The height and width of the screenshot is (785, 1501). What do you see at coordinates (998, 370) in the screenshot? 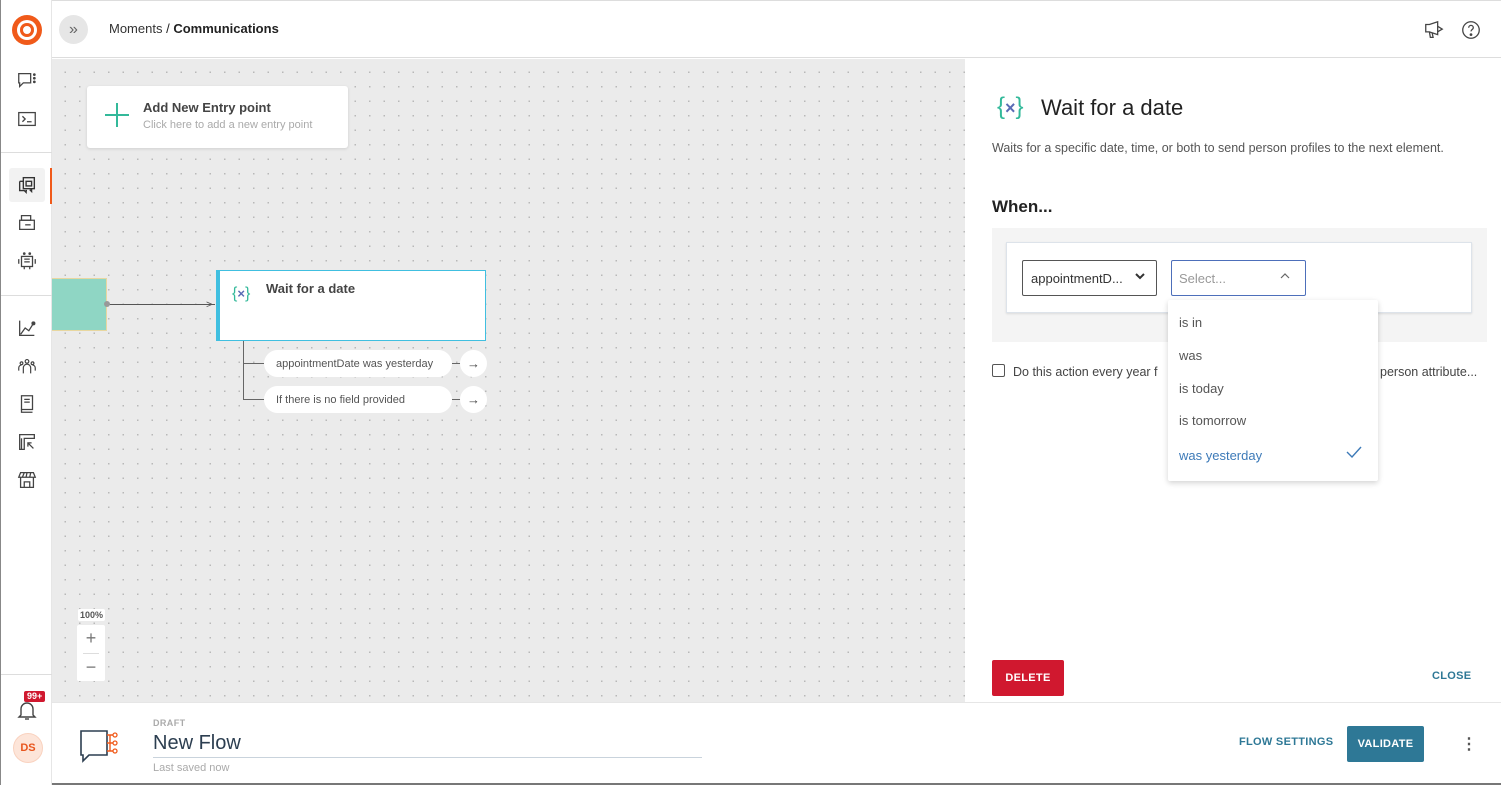
I see `repeat-yearly-checkbox` at bounding box center [998, 370].